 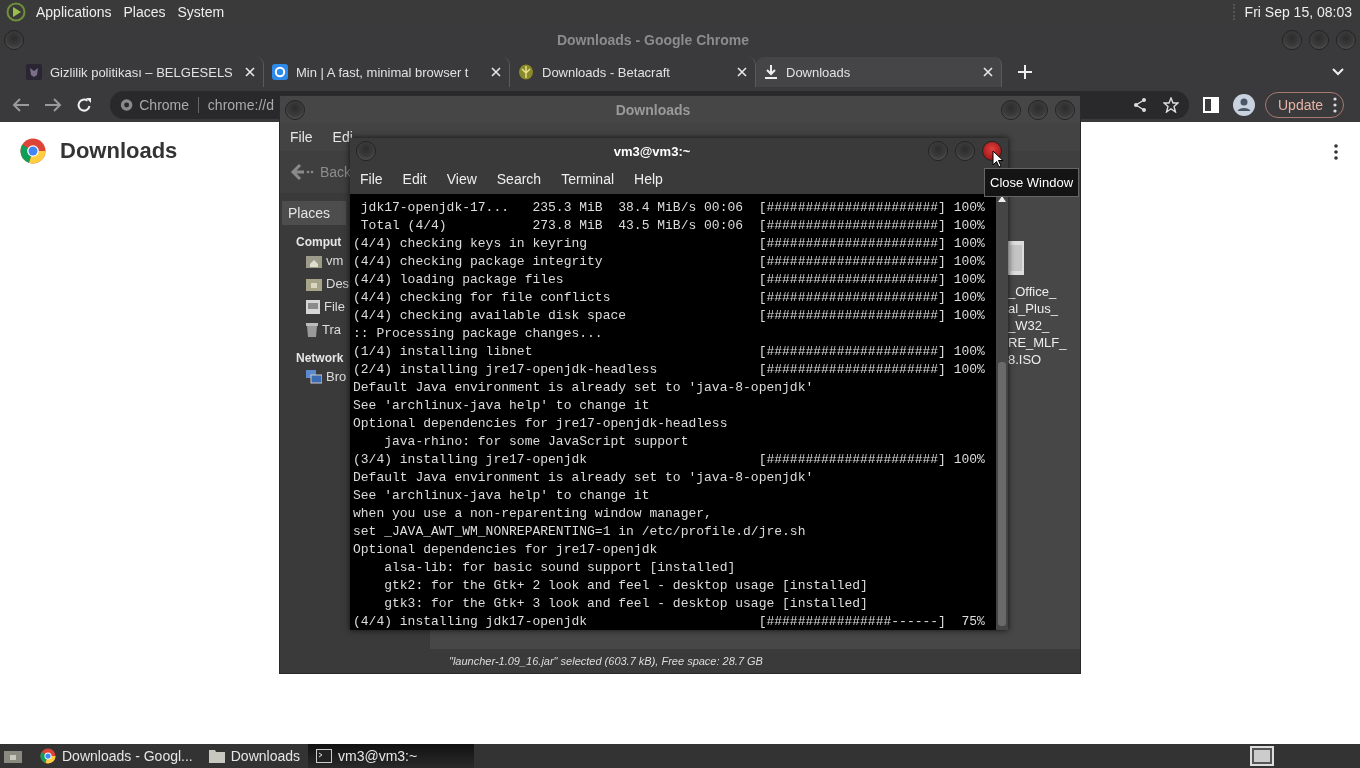 I want to click on menu-item: Search, so click(x=519, y=179).